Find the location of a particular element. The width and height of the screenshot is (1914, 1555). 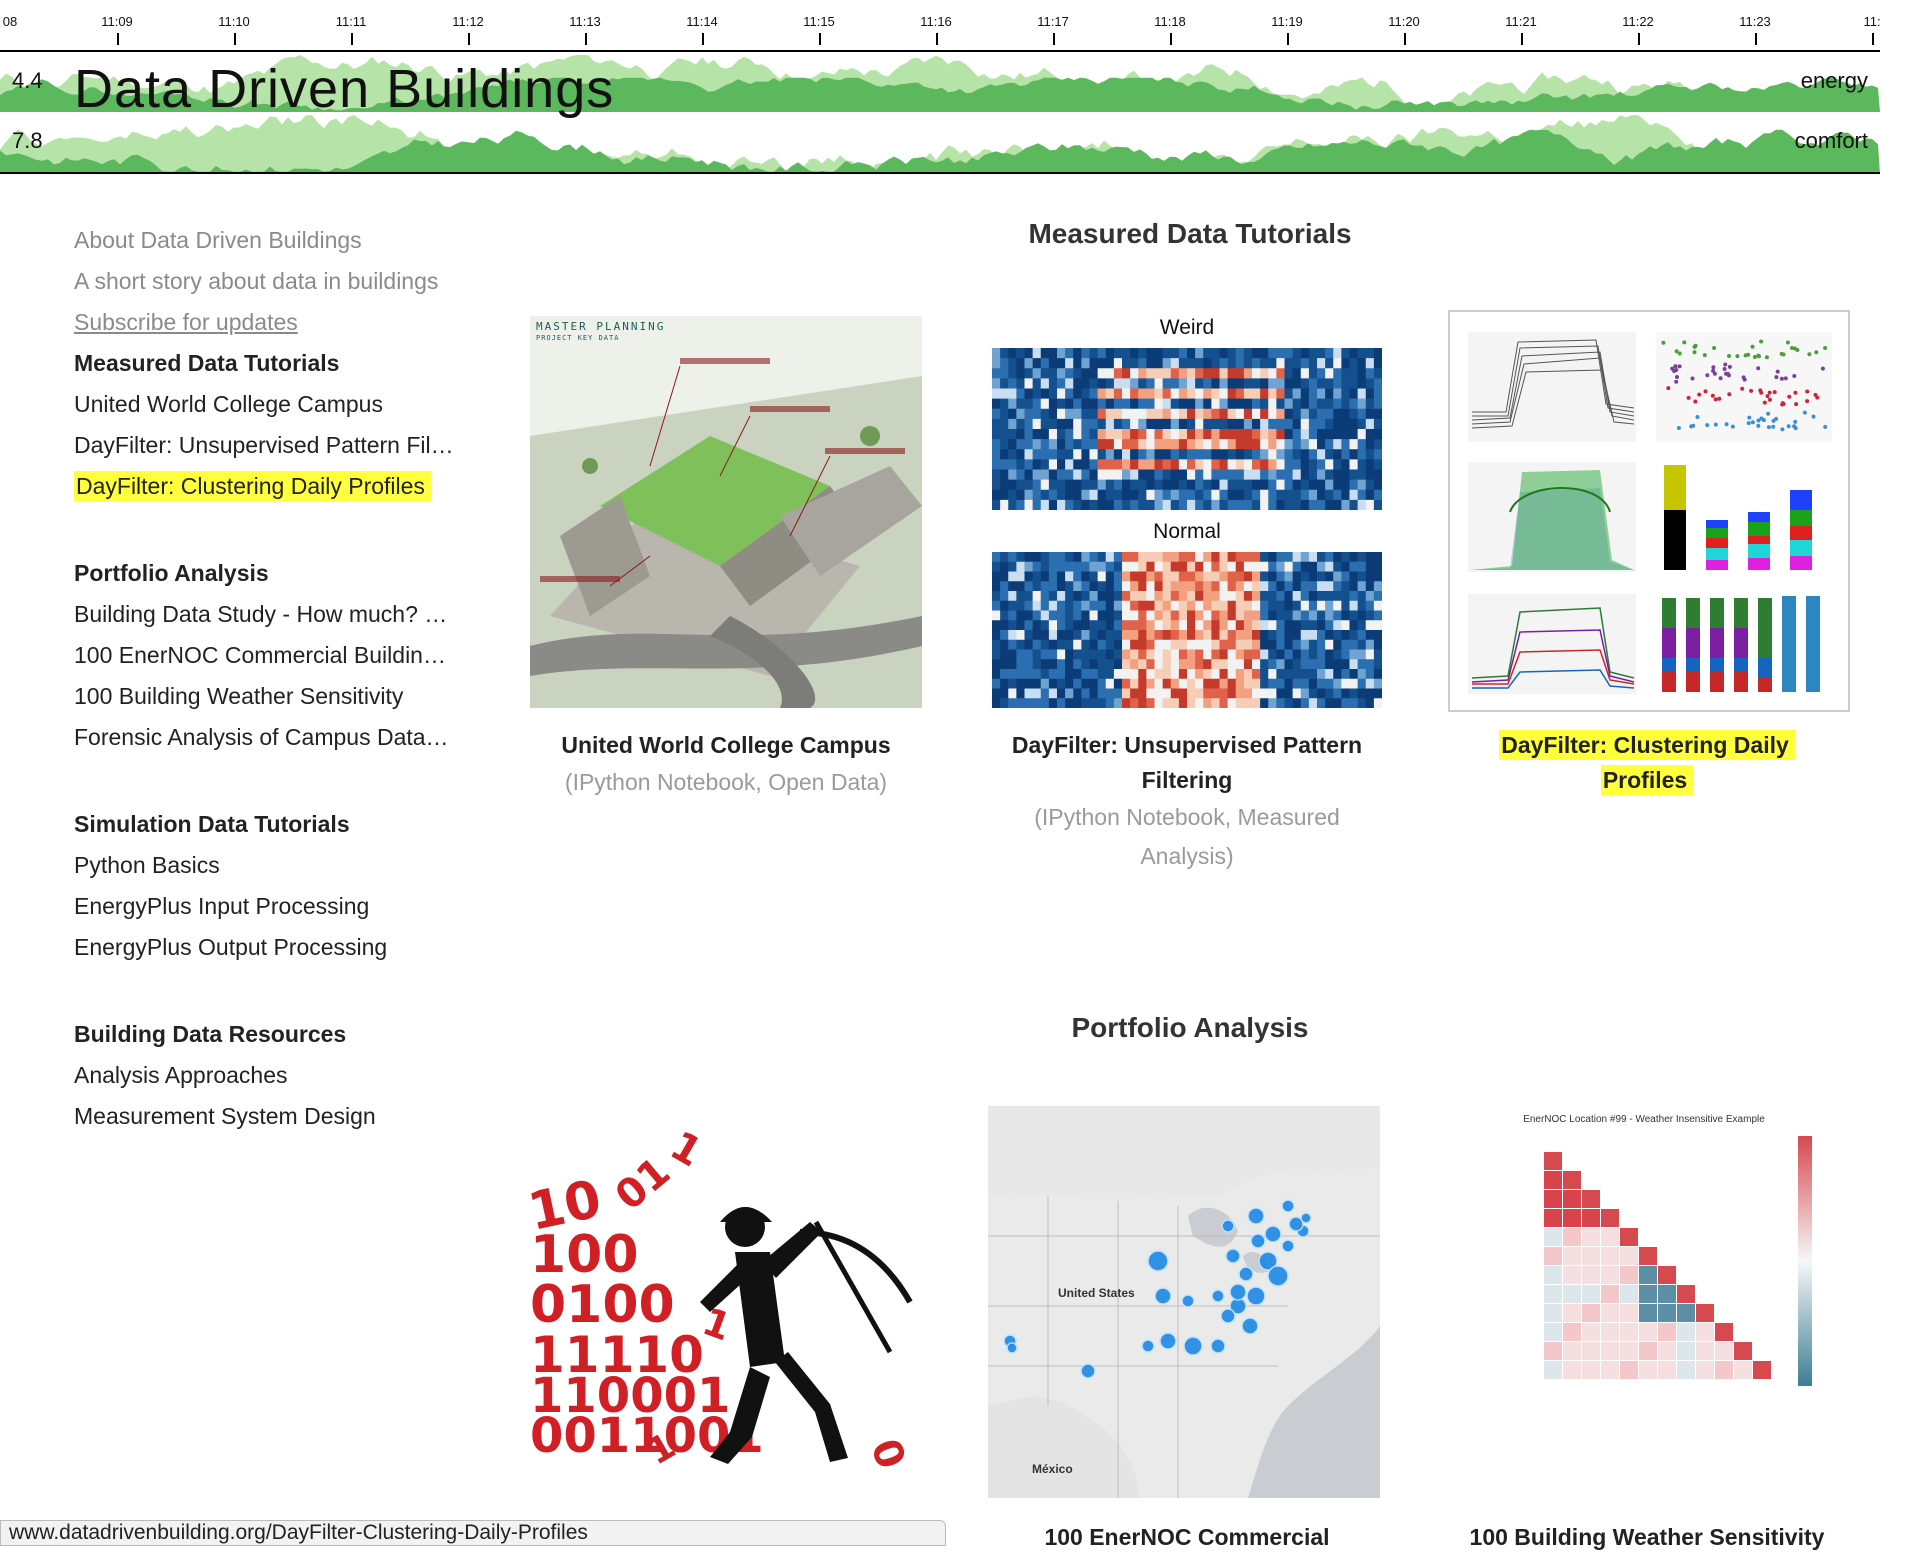

tick-label: 11:09 is located at coordinates (117, 21).